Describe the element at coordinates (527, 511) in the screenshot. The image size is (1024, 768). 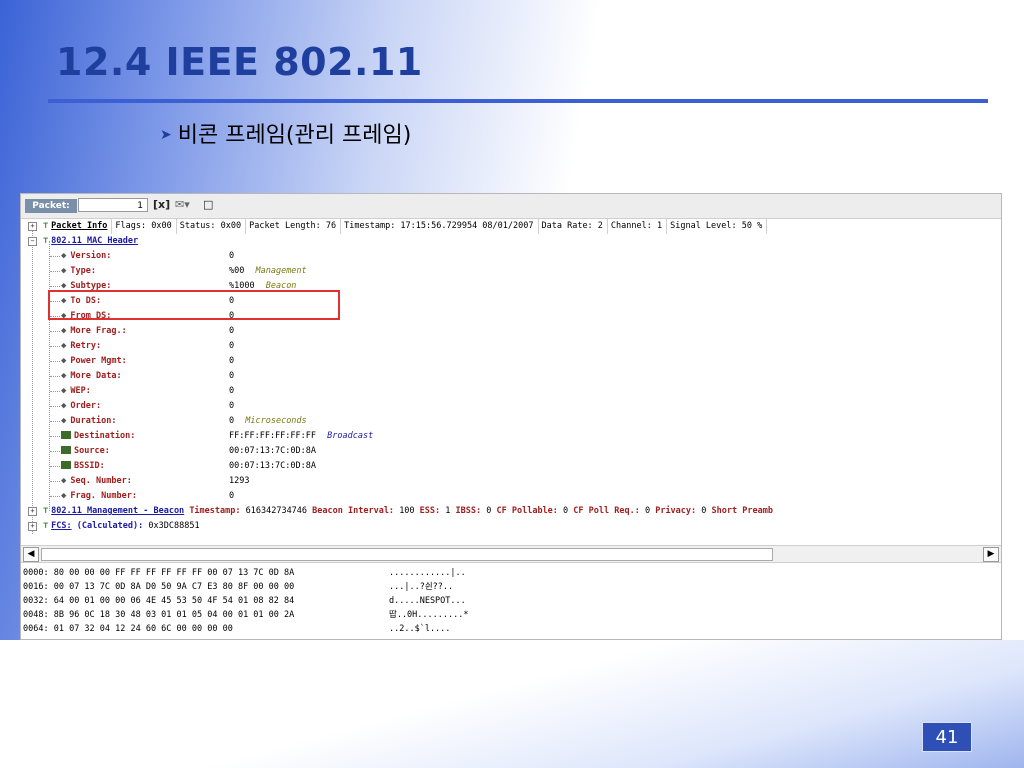
I see `management-key: CF Pollable:` at that location.